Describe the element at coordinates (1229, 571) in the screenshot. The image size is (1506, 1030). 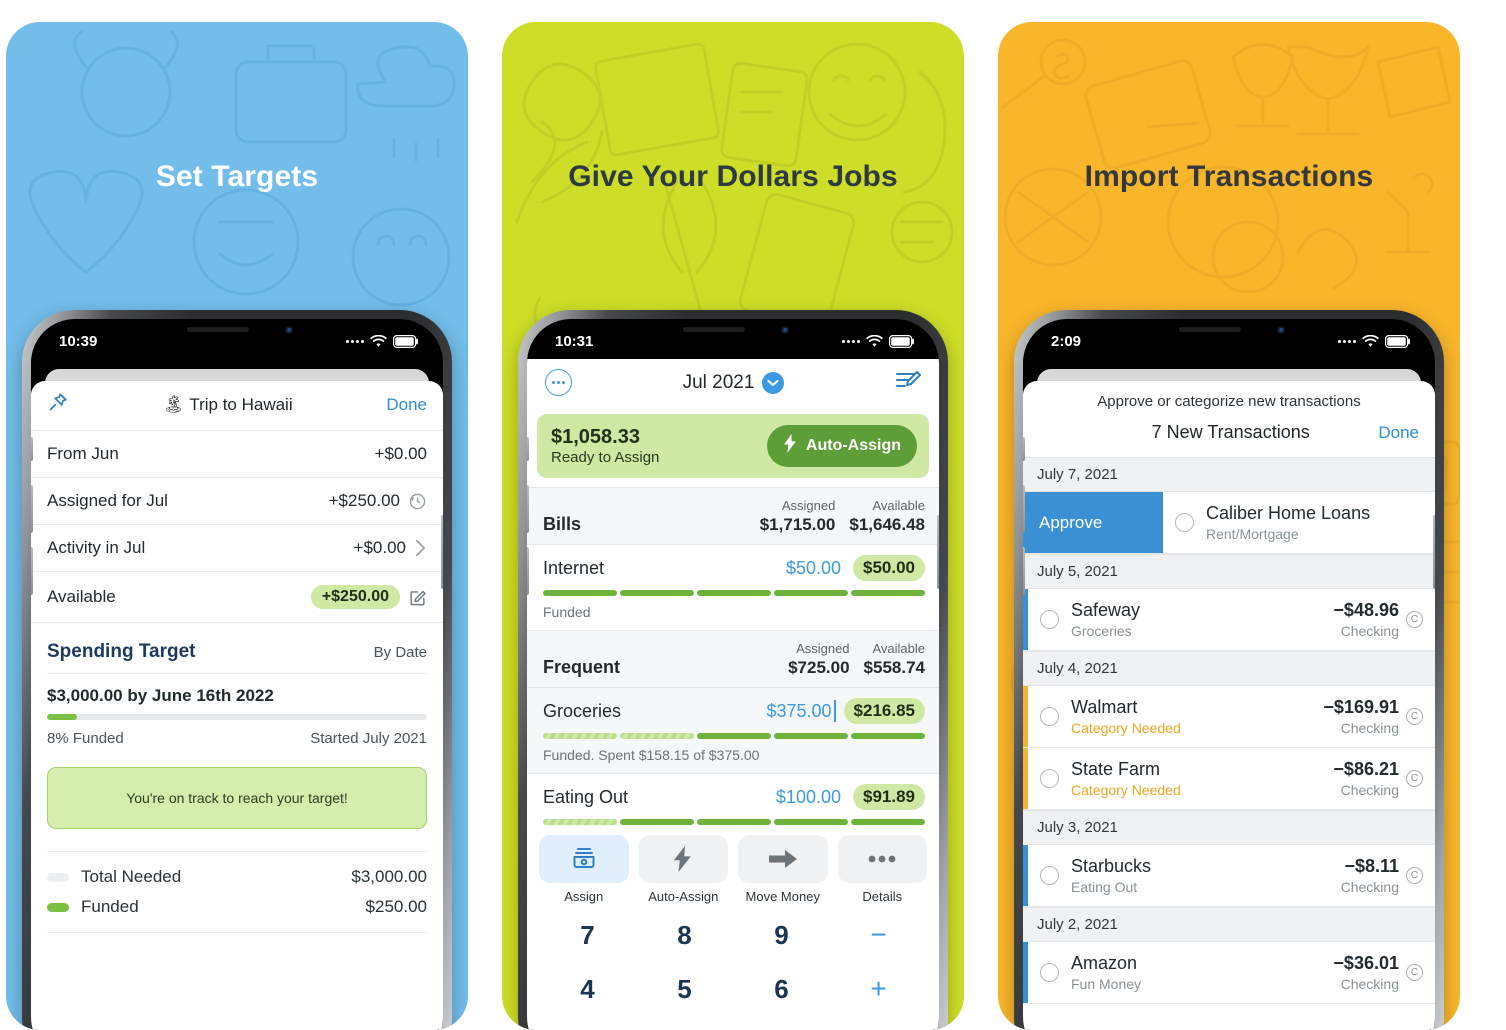
I see `date-header: July 5, 2021` at that location.